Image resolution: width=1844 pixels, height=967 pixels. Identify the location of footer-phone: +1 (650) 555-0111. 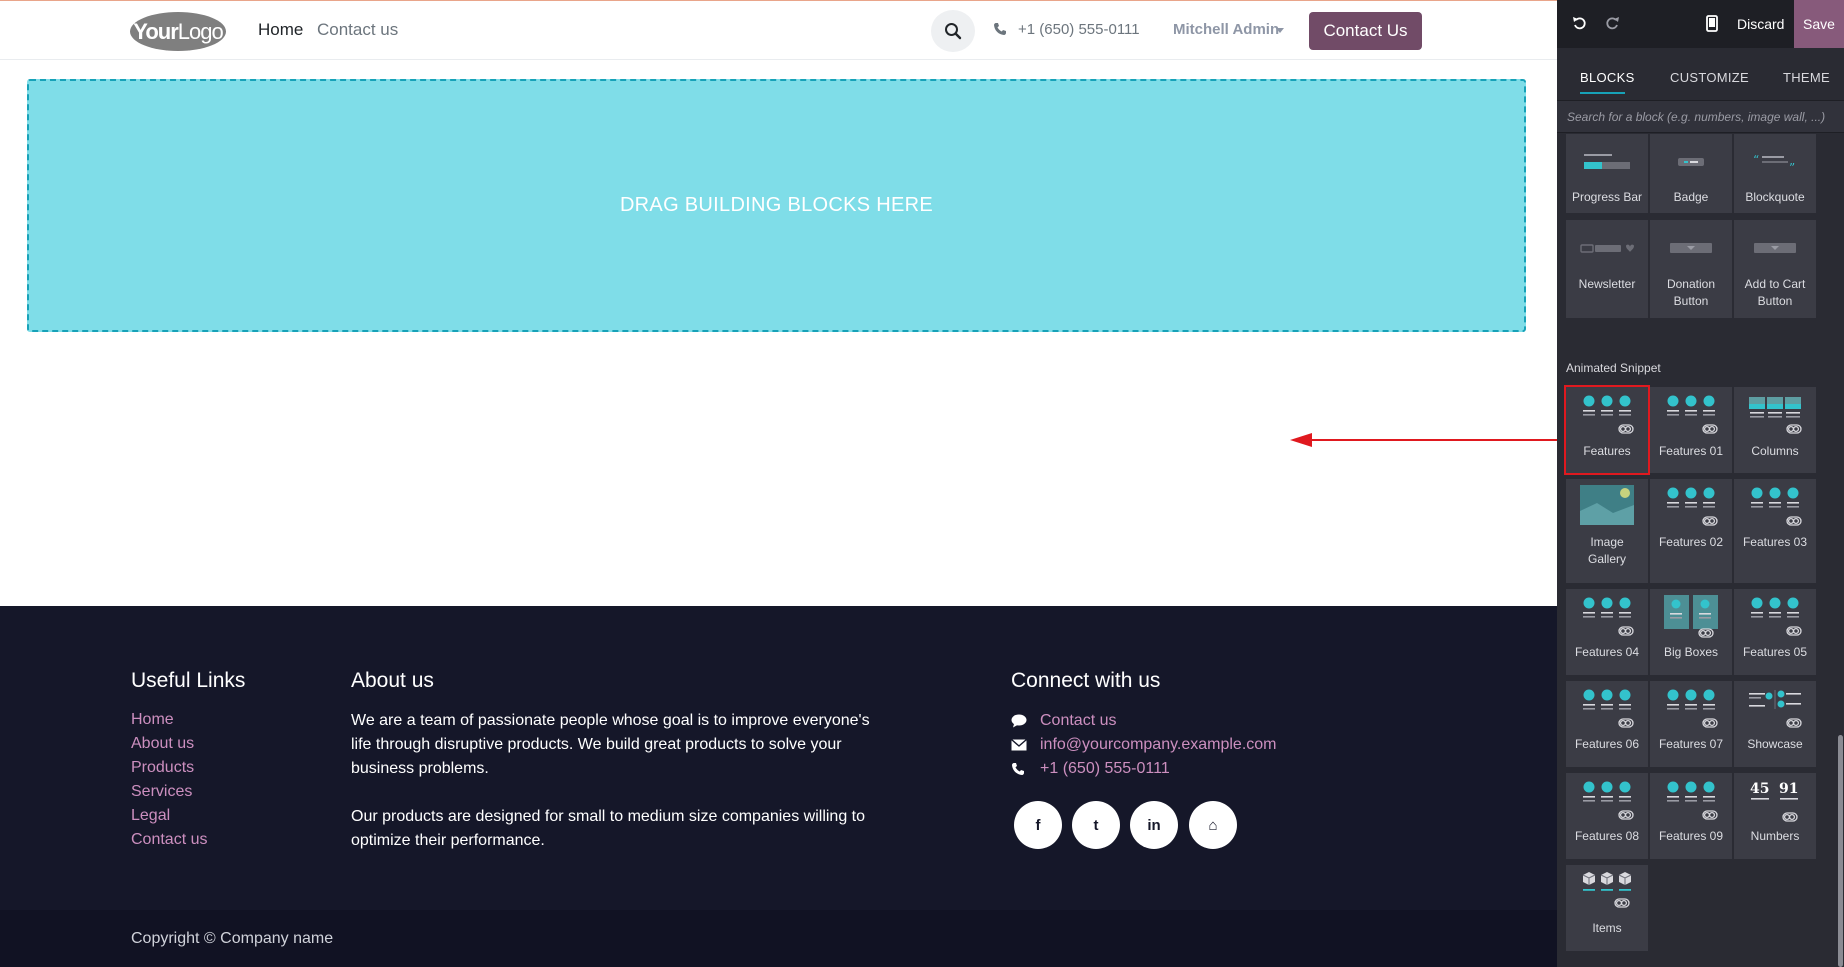
(1090, 769).